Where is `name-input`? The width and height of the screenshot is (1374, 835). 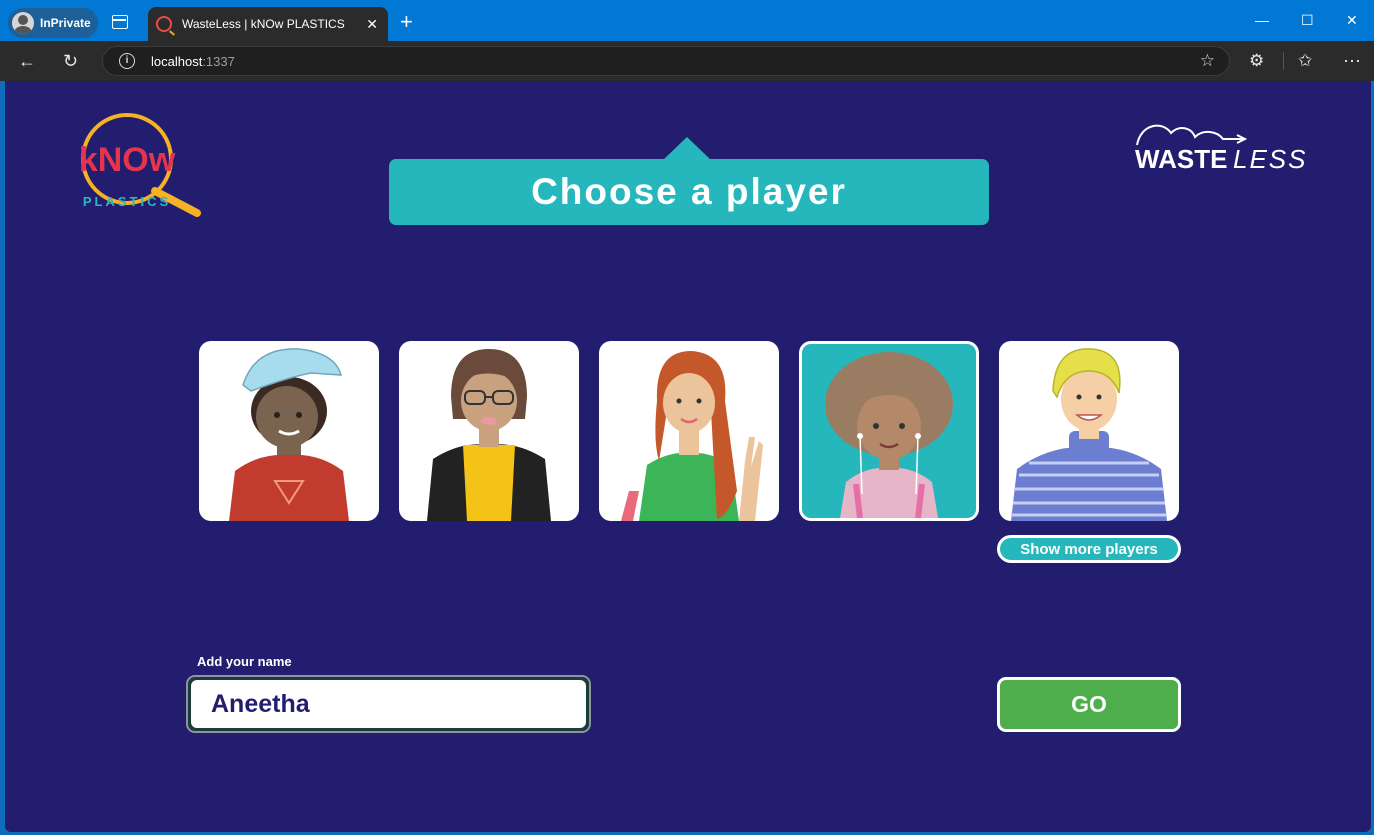
name-input is located at coordinates (388, 704).